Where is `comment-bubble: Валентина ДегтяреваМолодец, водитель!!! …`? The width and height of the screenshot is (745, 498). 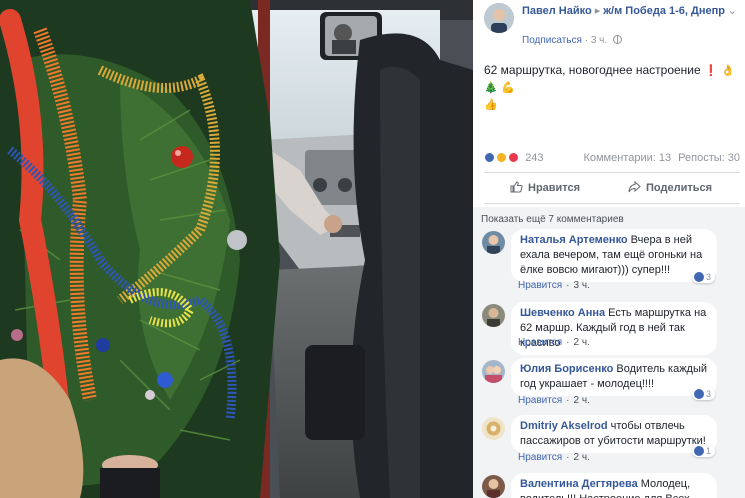
comment-bubble: Валентина ДегтяреваМолодец, водитель!!! … is located at coordinates (614, 485).